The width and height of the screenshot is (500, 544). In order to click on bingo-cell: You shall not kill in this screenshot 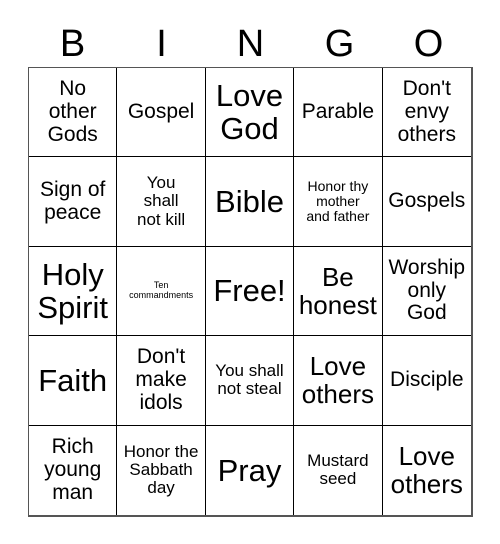, I will do `click(161, 202)`.